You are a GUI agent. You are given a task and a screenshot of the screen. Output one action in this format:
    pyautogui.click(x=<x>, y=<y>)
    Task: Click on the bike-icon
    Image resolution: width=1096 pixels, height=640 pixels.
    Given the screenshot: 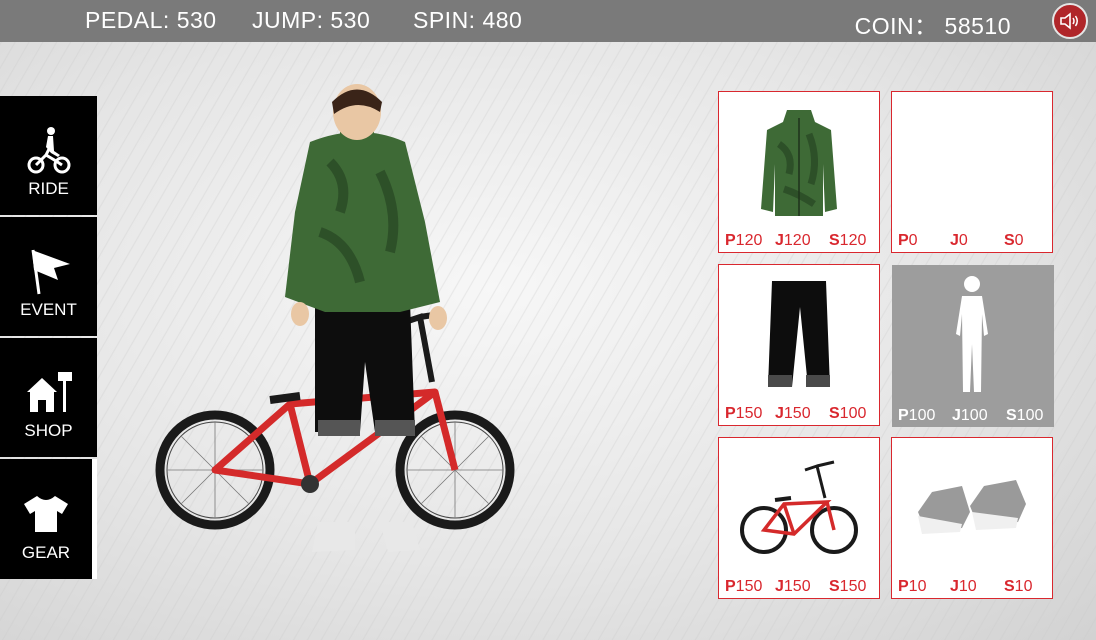 What is the action you would take?
    pyautogui.click(x=799, y=507)
    